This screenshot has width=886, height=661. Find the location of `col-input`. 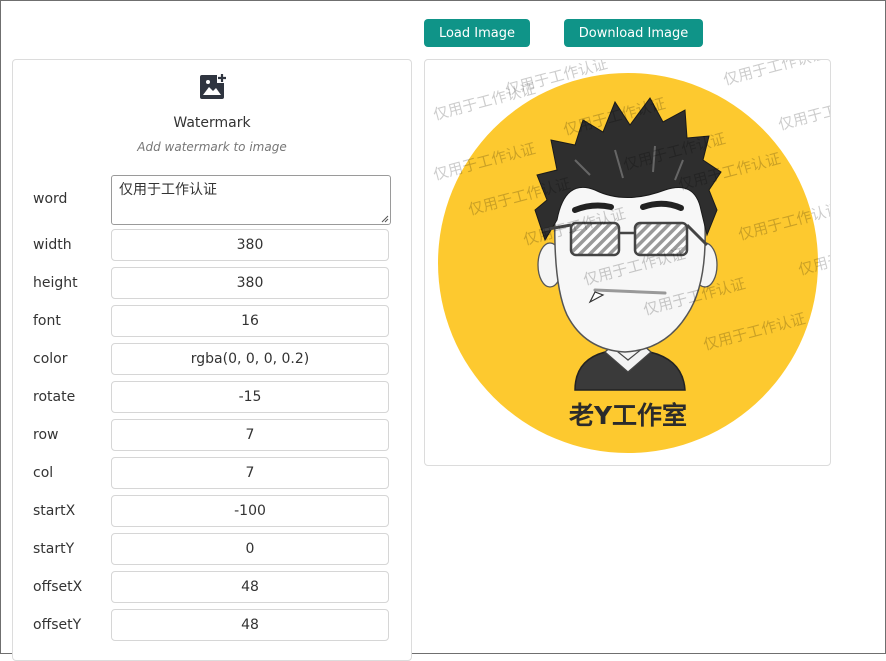

col-input is located at coordinates (250, 473).